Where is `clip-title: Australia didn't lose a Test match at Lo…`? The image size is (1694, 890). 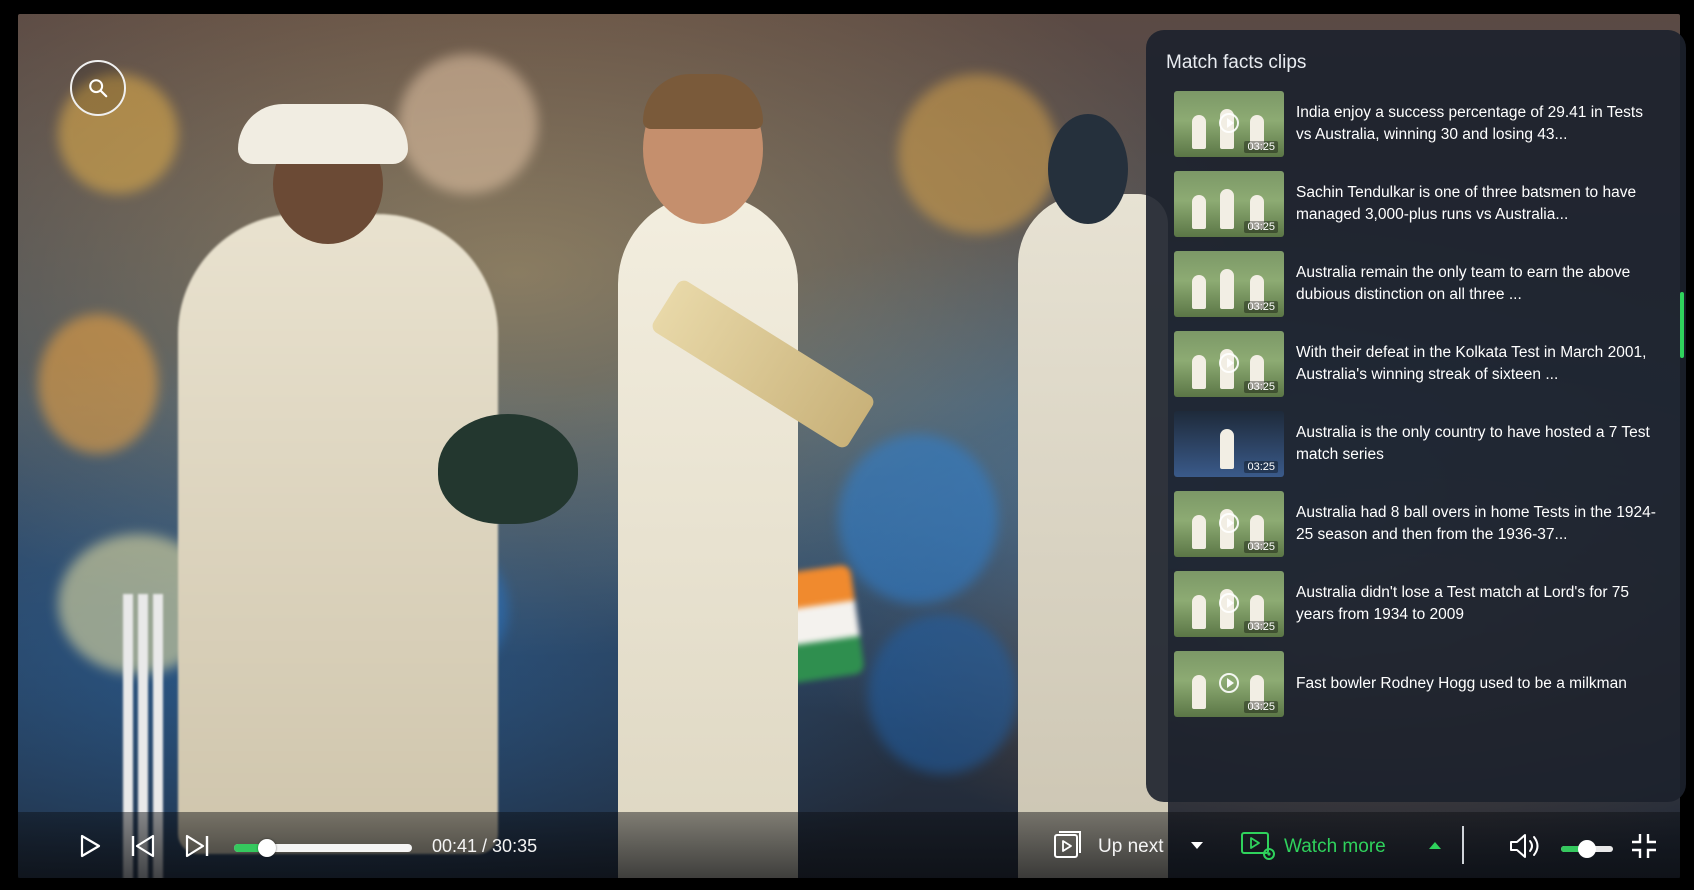 clip-title: Australia didn't lose a Test match at Lo… is located at coordinates (1463, 603).